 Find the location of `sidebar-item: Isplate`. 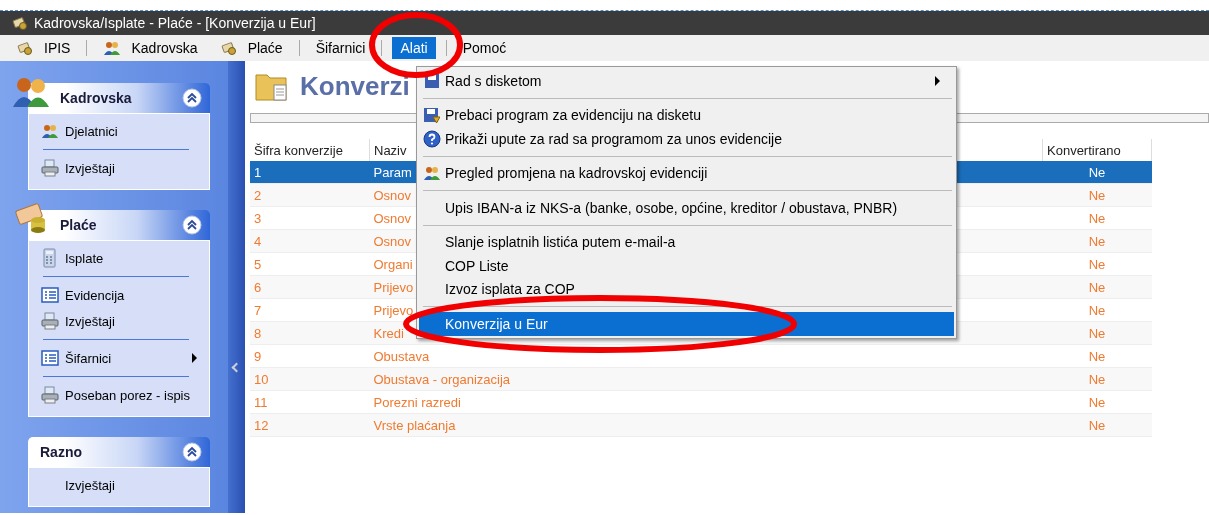

sidebar-item: Isplate is located at coordinates (119, 258).